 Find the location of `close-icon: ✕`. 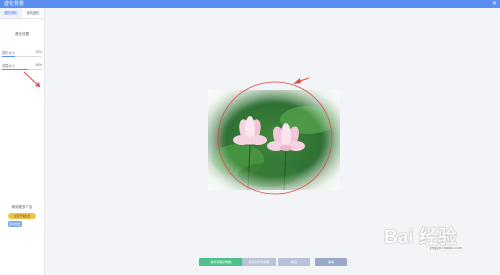

close-icon: ✕ is located at coordinates (494, 4).